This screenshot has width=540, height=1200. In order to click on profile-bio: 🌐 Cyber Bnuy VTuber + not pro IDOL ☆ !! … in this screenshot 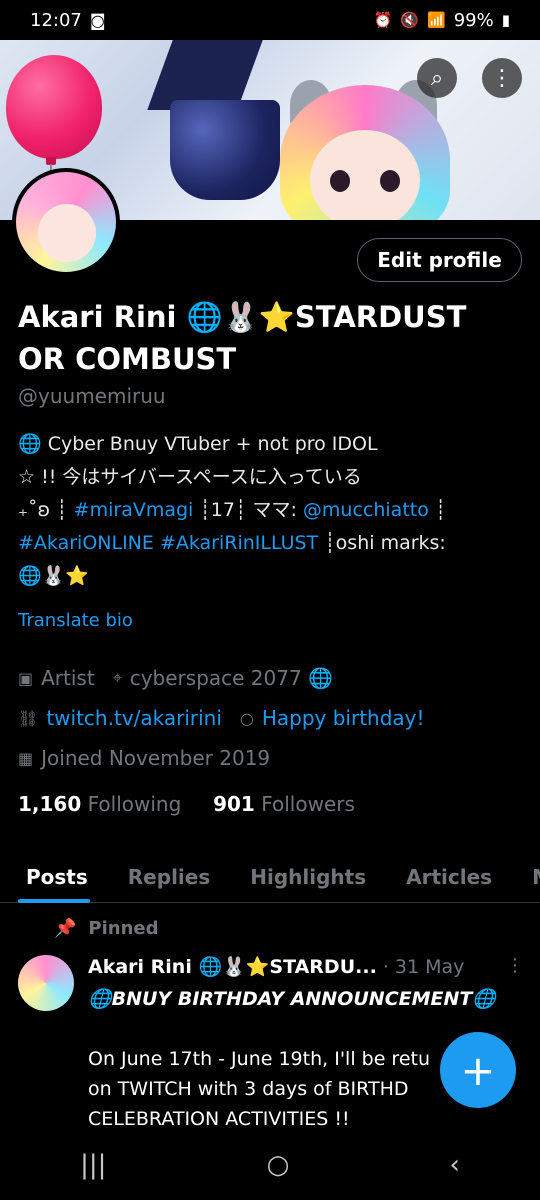, I will do `click(268, 510)`.